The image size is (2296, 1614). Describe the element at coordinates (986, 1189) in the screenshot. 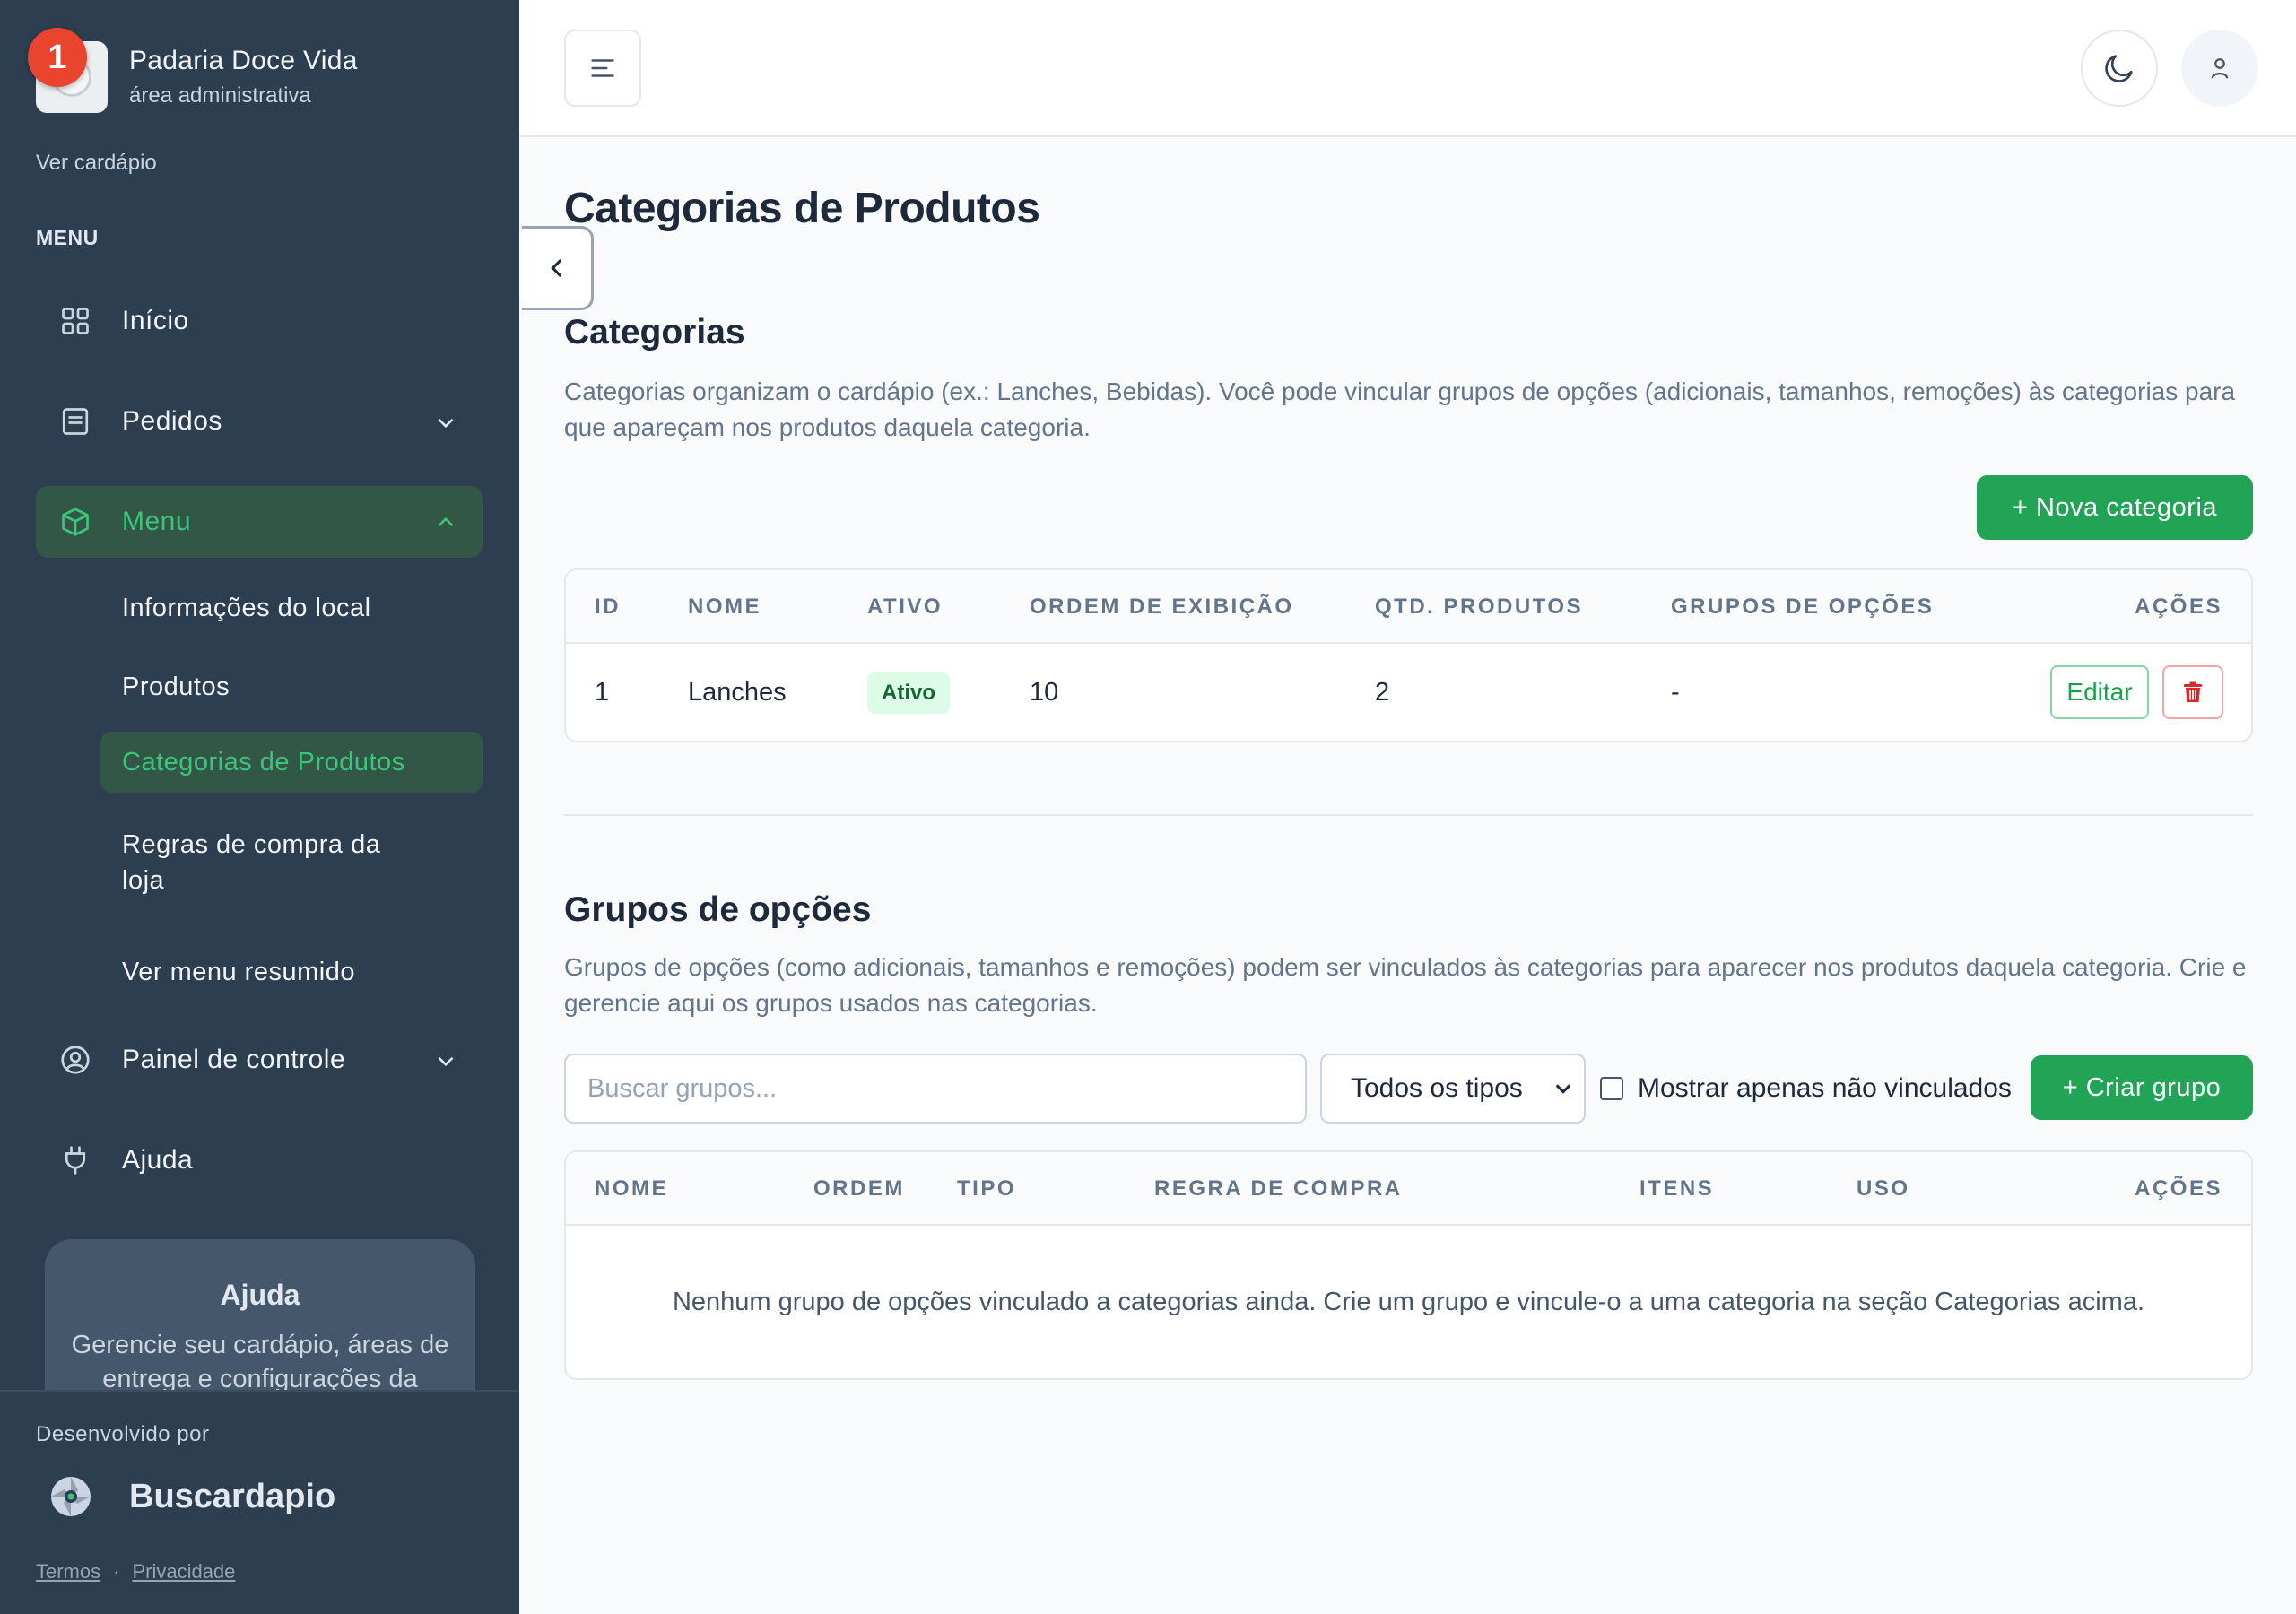

I see `column-header-tipo: TIPO` at that location.